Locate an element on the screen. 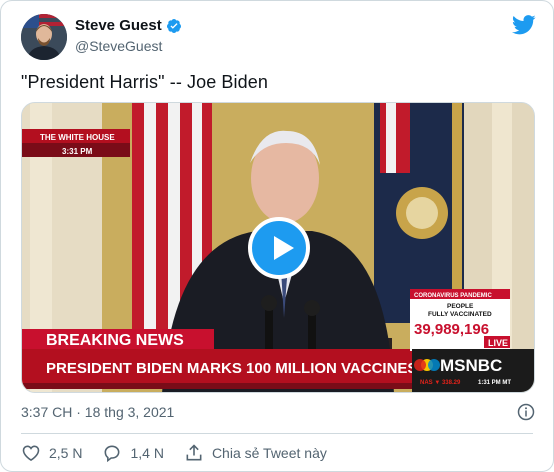  time-label: 3:31 PM is located at coordinates (77, 151).